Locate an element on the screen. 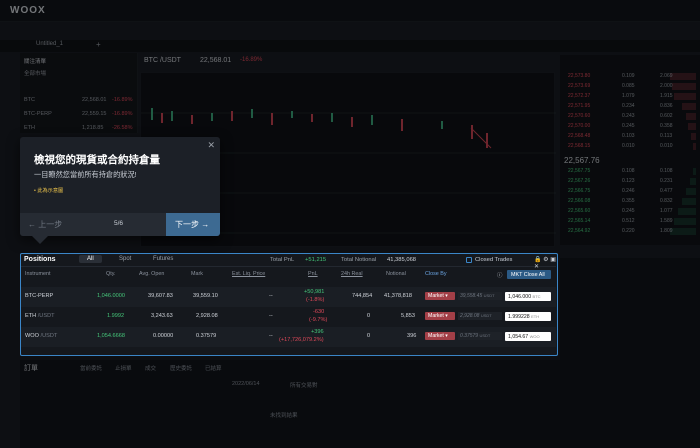 This screenshot has width=700, height=448. settings-icon: ⚙ is located at coordinates (545, 260).